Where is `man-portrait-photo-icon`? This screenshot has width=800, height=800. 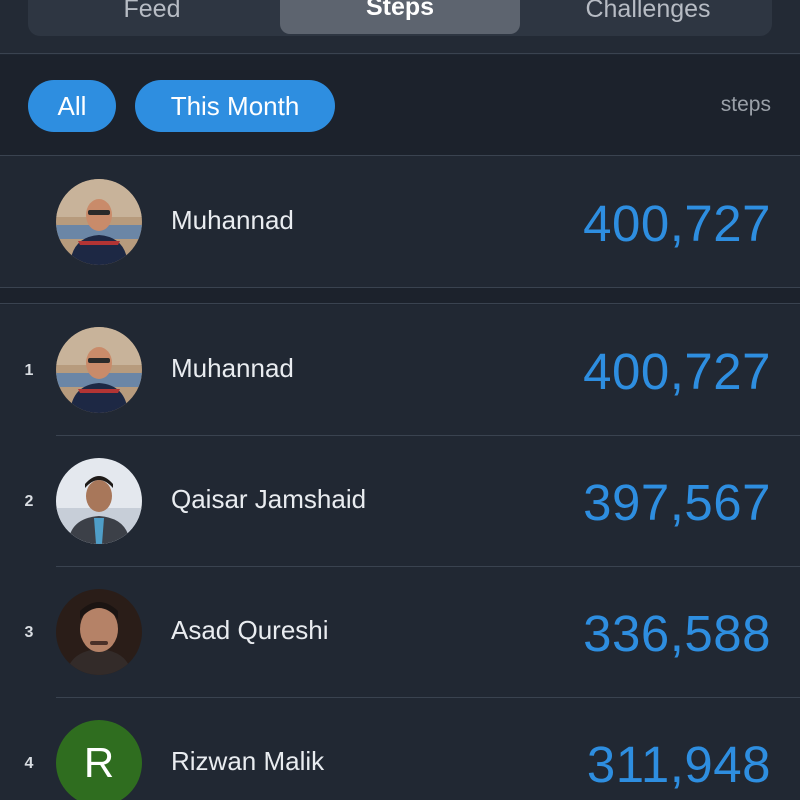 man-portrait-photo-icon is located at coordinates (99, 632).